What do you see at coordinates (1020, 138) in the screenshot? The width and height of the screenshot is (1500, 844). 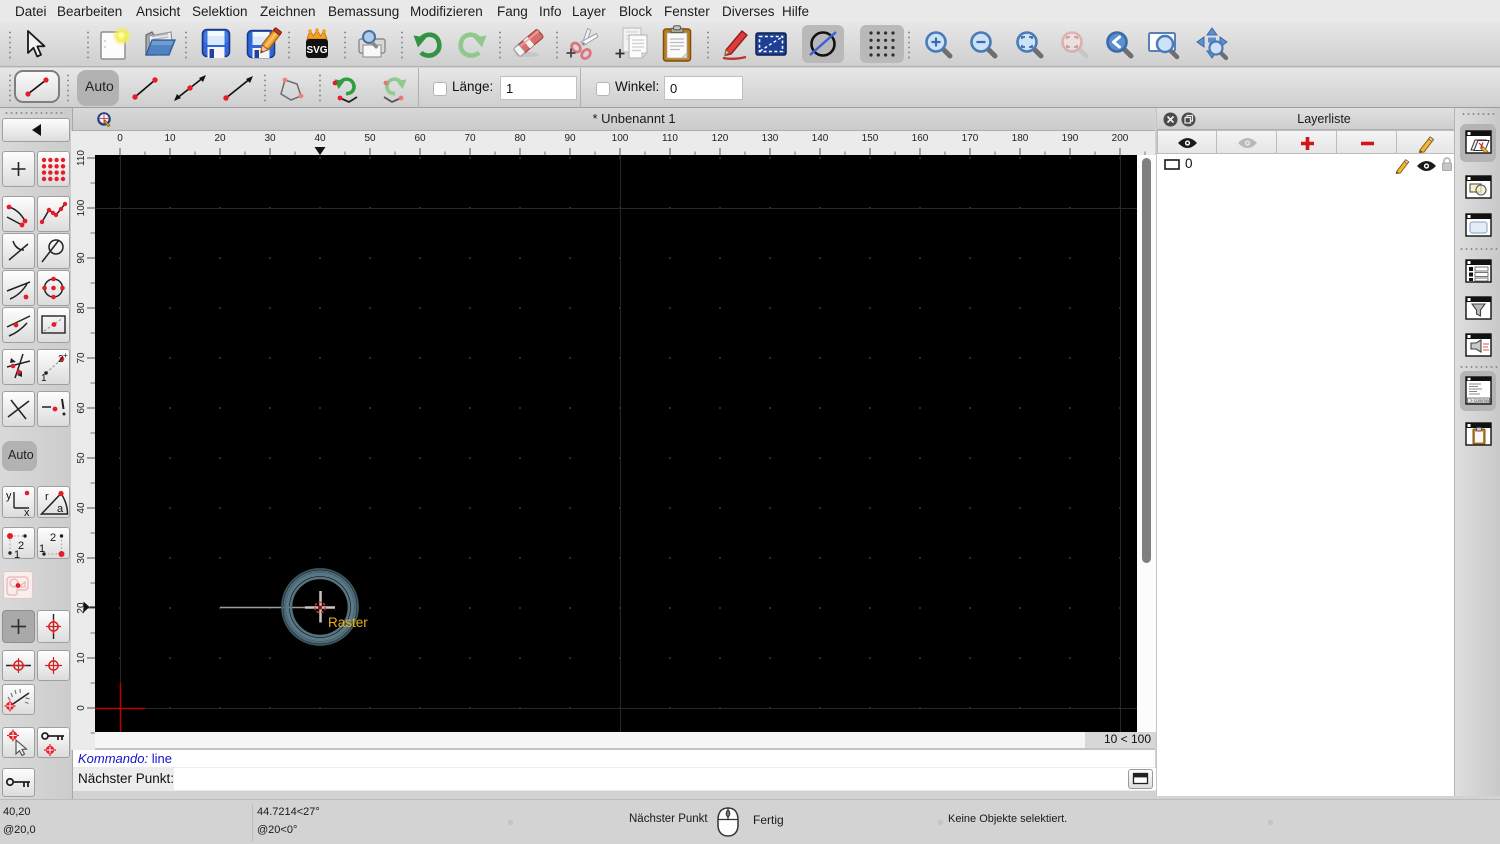 I see `svg-text: 180` at bounding box center [1020, 138].